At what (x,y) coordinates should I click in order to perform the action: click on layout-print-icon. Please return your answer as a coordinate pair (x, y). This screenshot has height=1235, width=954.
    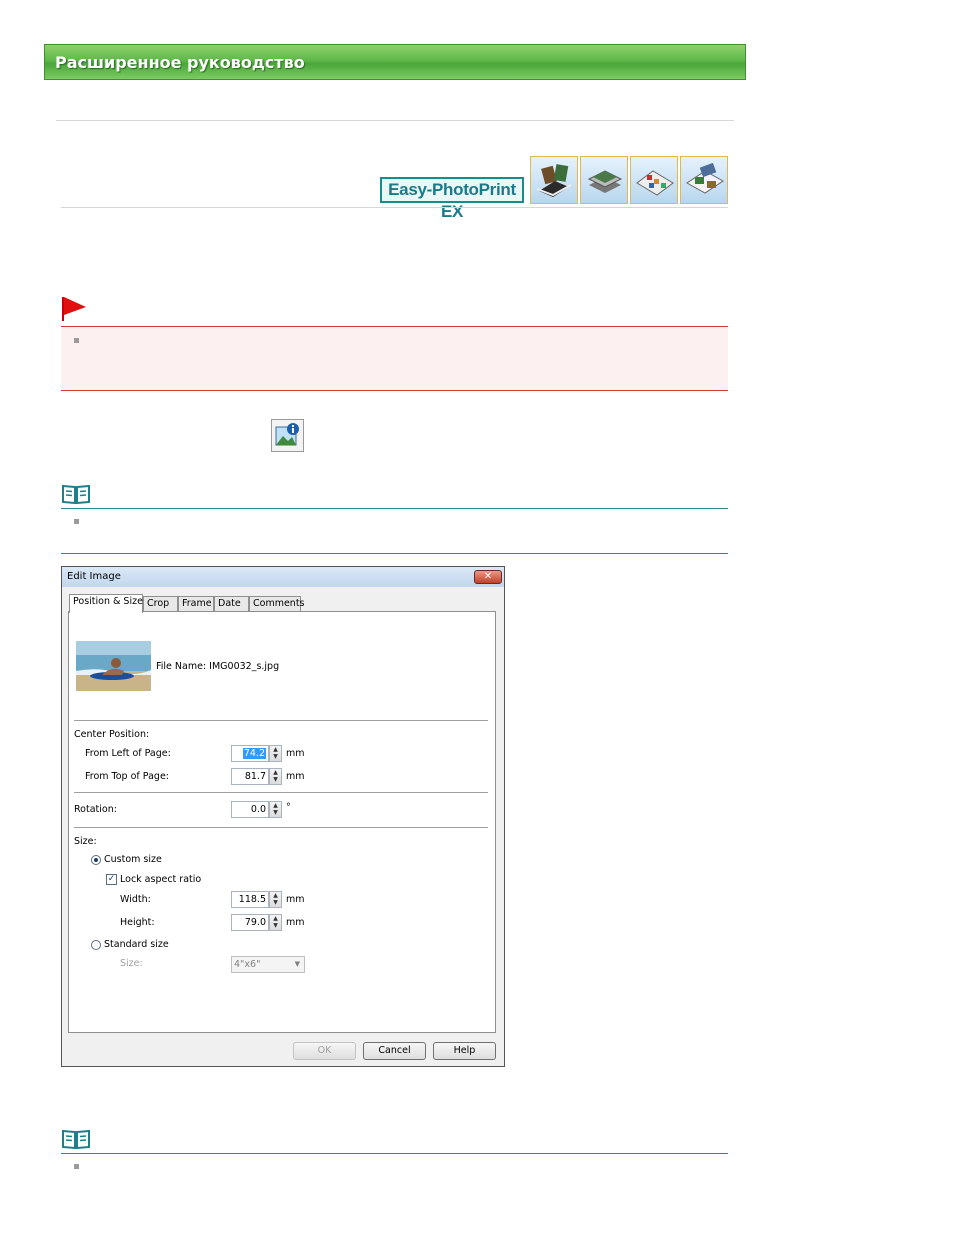
    Looking at the image, I should click on (704, 180).